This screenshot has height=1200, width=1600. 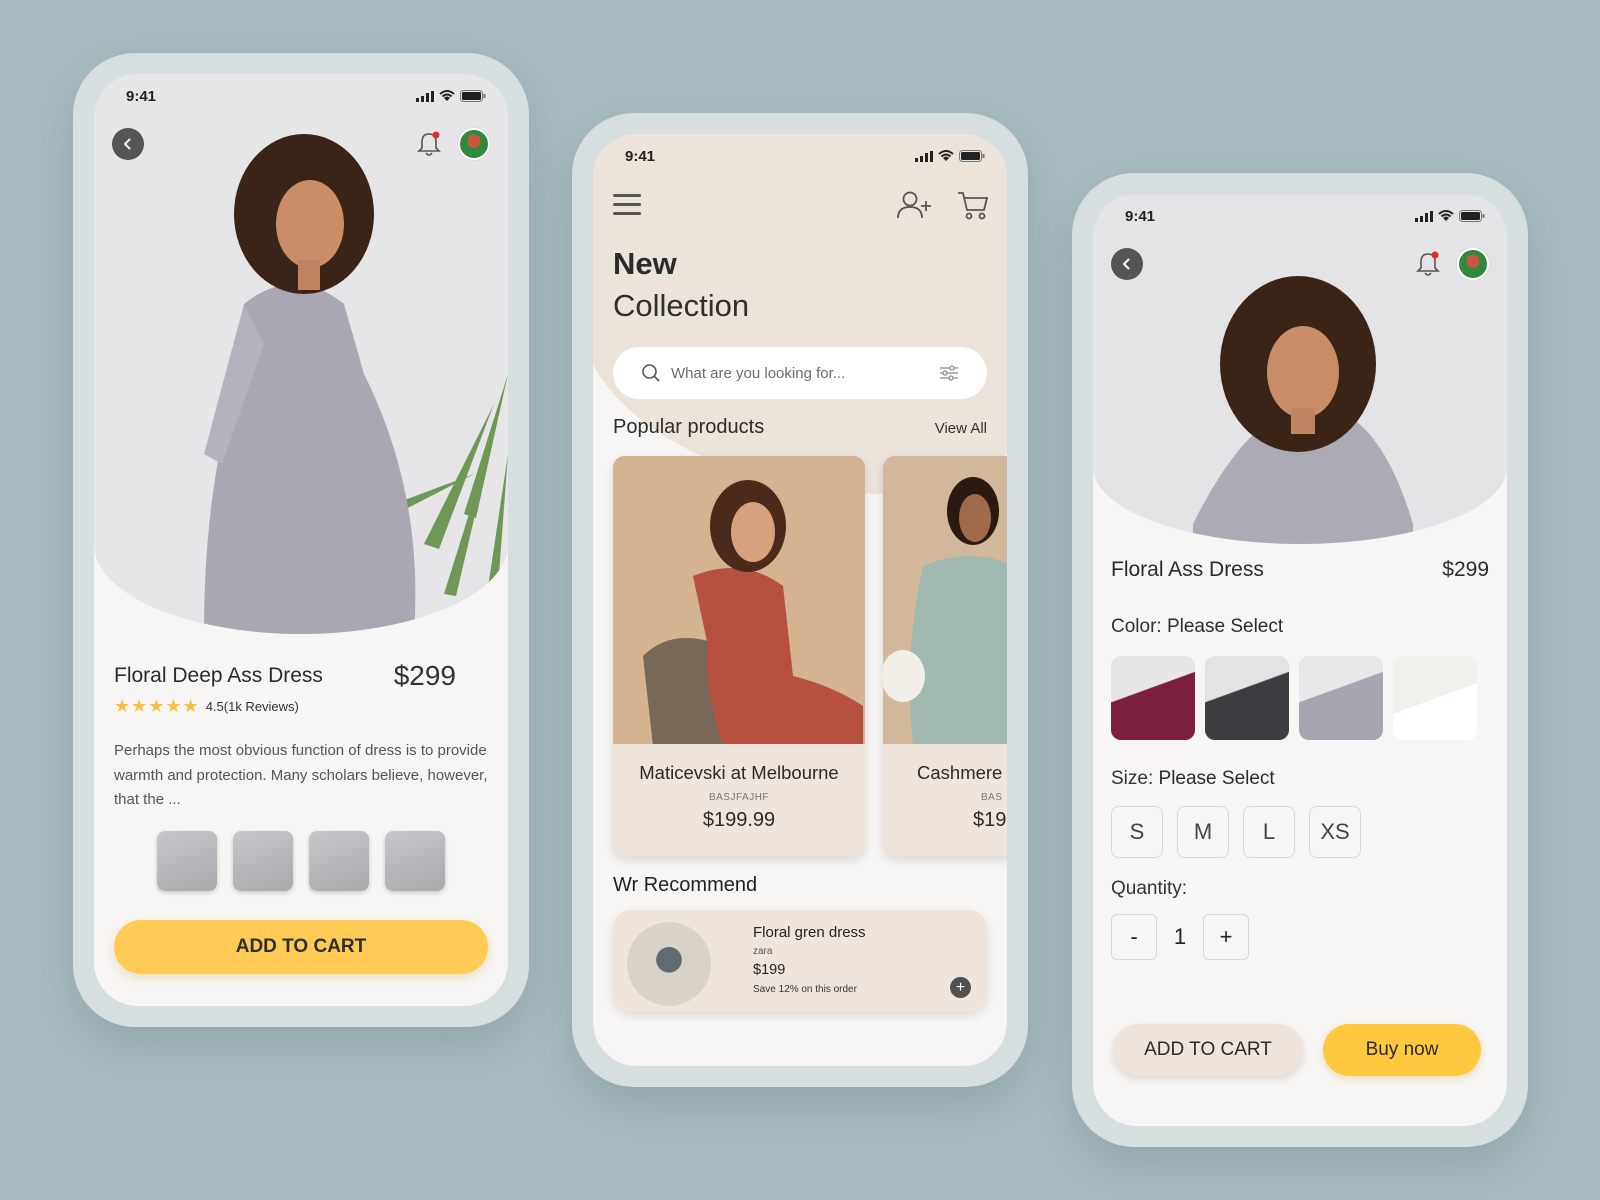 What do you see at coordinates (1132, 778) in the screenshot?
I see `size-label: Size:` at bounding box center [1132, 778].